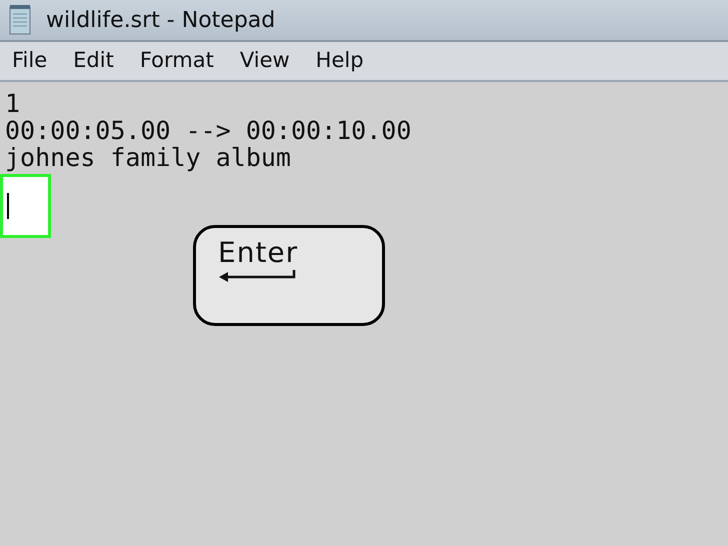 The height and width of the screenshot is (546, 728). I want to click on key-label: Enter, so click(258, 253).